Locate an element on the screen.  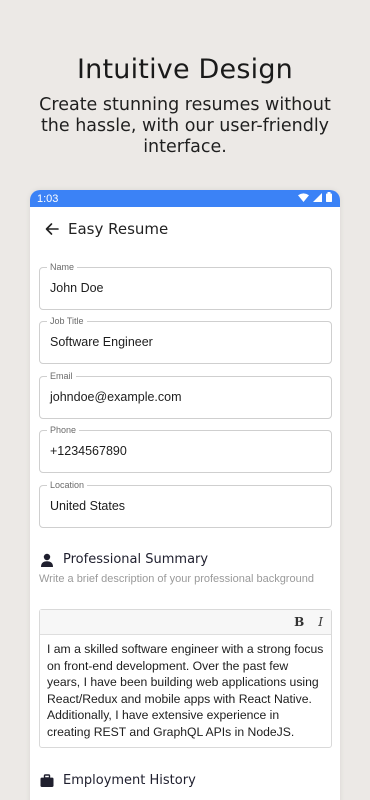
name-field: Name John Doe is located at coordinates (185, 286).